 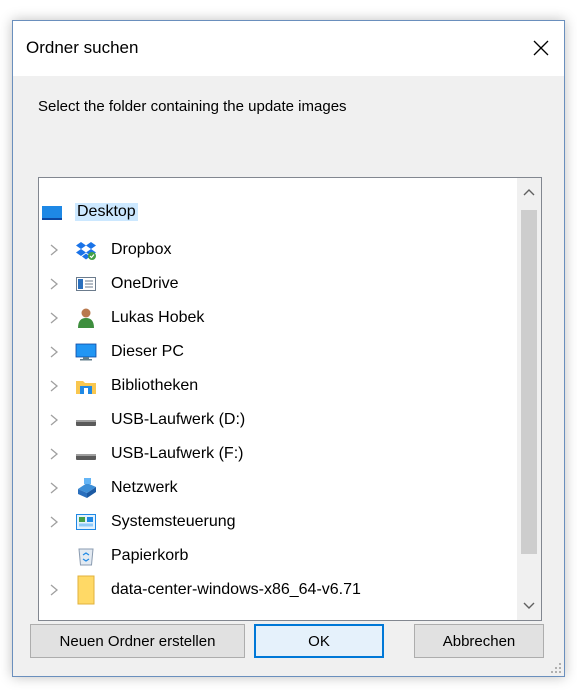 I want to click on new-folder-button: Neuen Ordner erstellen, so click(x=137, y=641).